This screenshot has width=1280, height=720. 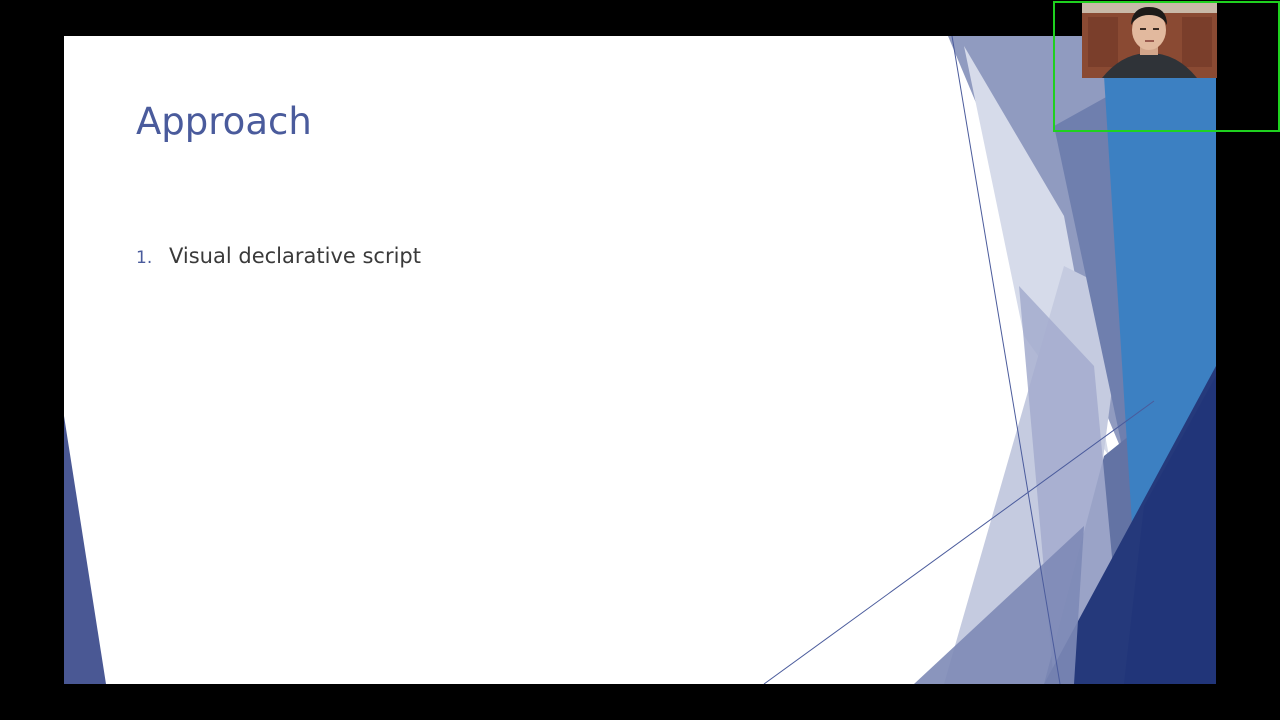 What do you see at coordinates (1149, 40) in the screenshot?
I see `presenter-video-icon` at bounding box center [1149, 40].